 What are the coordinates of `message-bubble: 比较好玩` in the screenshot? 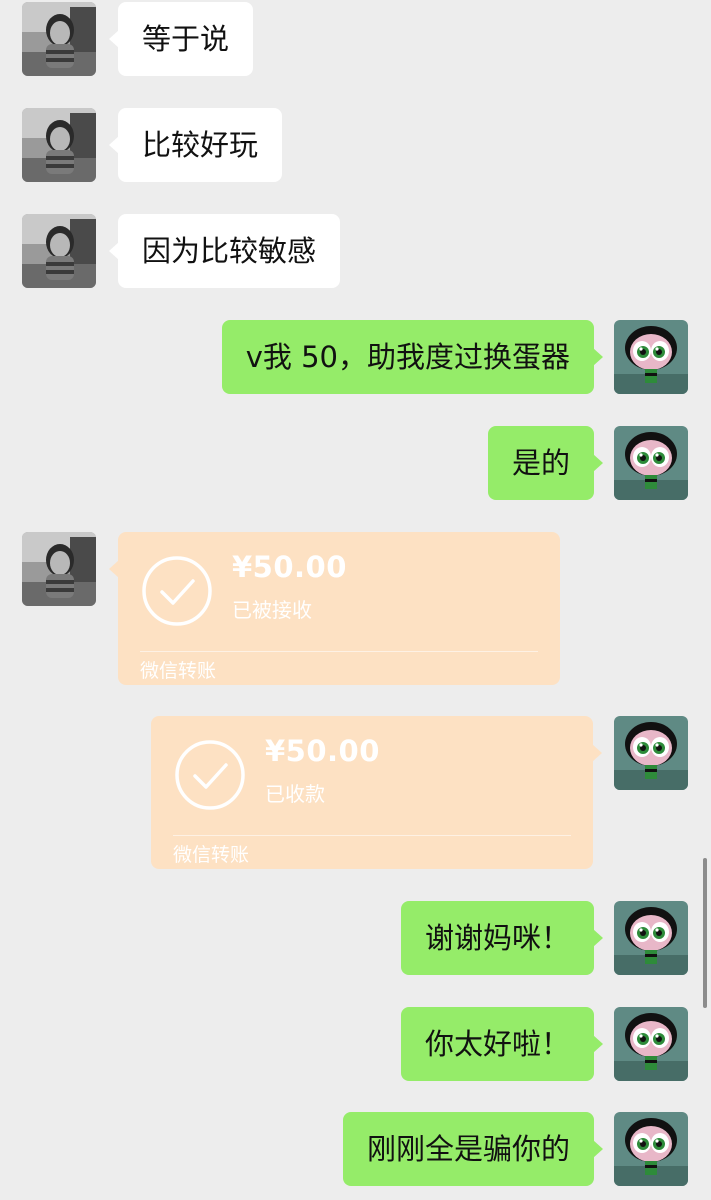 It's located at (195, 145).